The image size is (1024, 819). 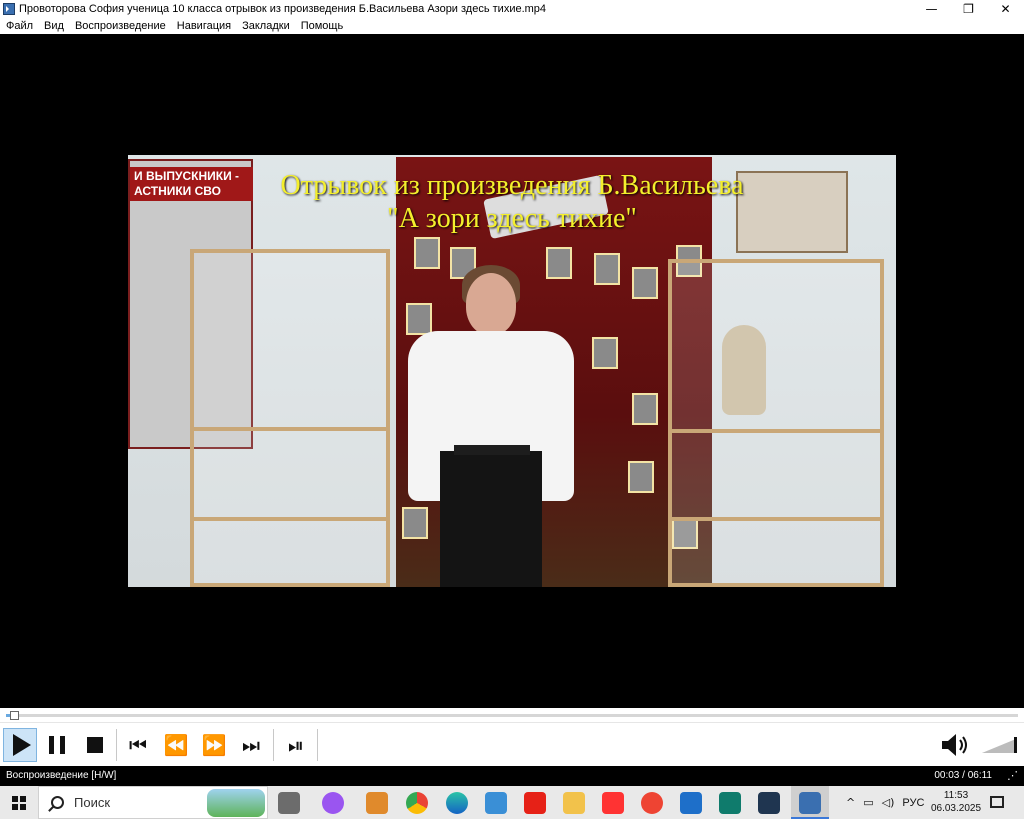 What do you see at coordinates (9, 9) in the screenshot?
I see `app-icon` at bounding box center [9, 9].